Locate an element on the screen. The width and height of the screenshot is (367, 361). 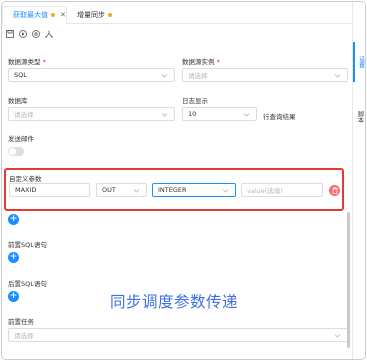
datasource-instance-label: 数据源实例 * is located at coordinates (201, 62).